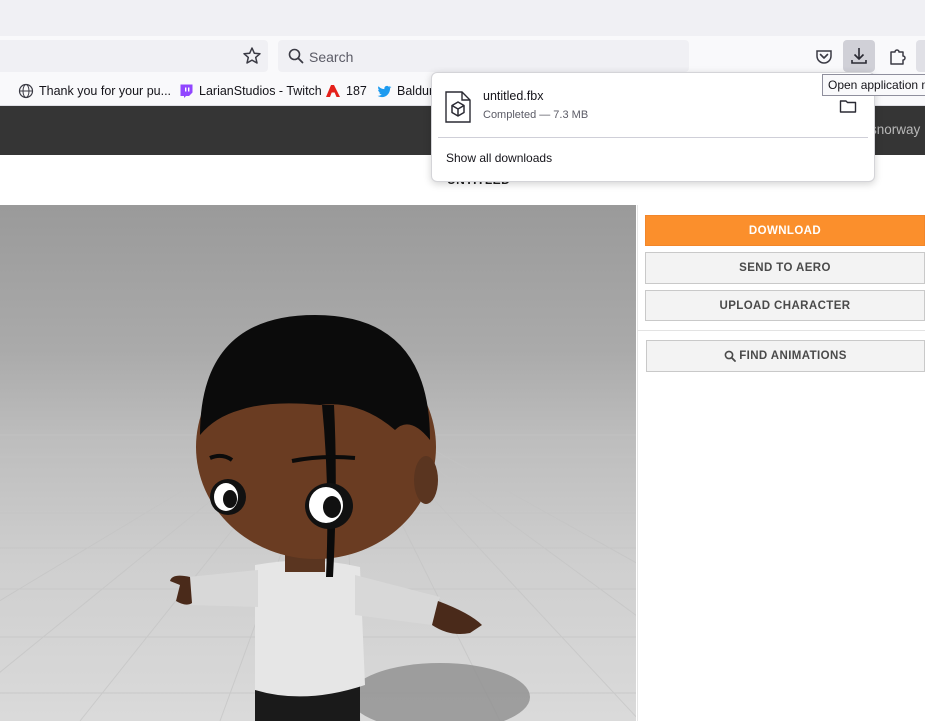 Image resolution: width=925 pixels, height=721 pixels. What do you see at coordinates (781, 330) in the screenshot?
I see `divider` at bounding box center [781, 330].